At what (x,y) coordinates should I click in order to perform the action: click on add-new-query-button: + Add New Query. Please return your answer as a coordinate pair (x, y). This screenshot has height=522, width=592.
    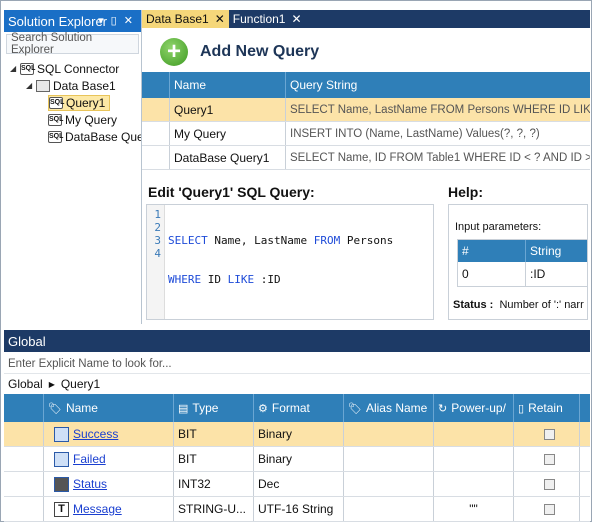
    Looking at the image, I should click on (239, 52).